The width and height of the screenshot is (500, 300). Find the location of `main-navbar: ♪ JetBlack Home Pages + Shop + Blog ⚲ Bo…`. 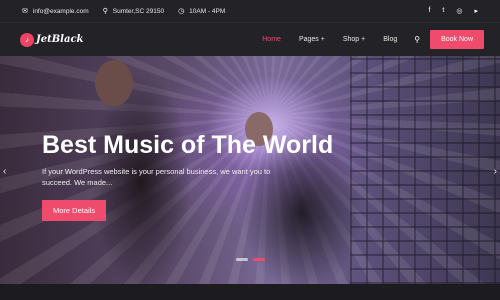

main-navbar: ♪ JetBlack Home Pages + Shop + Blog ⚲ Bo… is located at coordinates (250, 39).